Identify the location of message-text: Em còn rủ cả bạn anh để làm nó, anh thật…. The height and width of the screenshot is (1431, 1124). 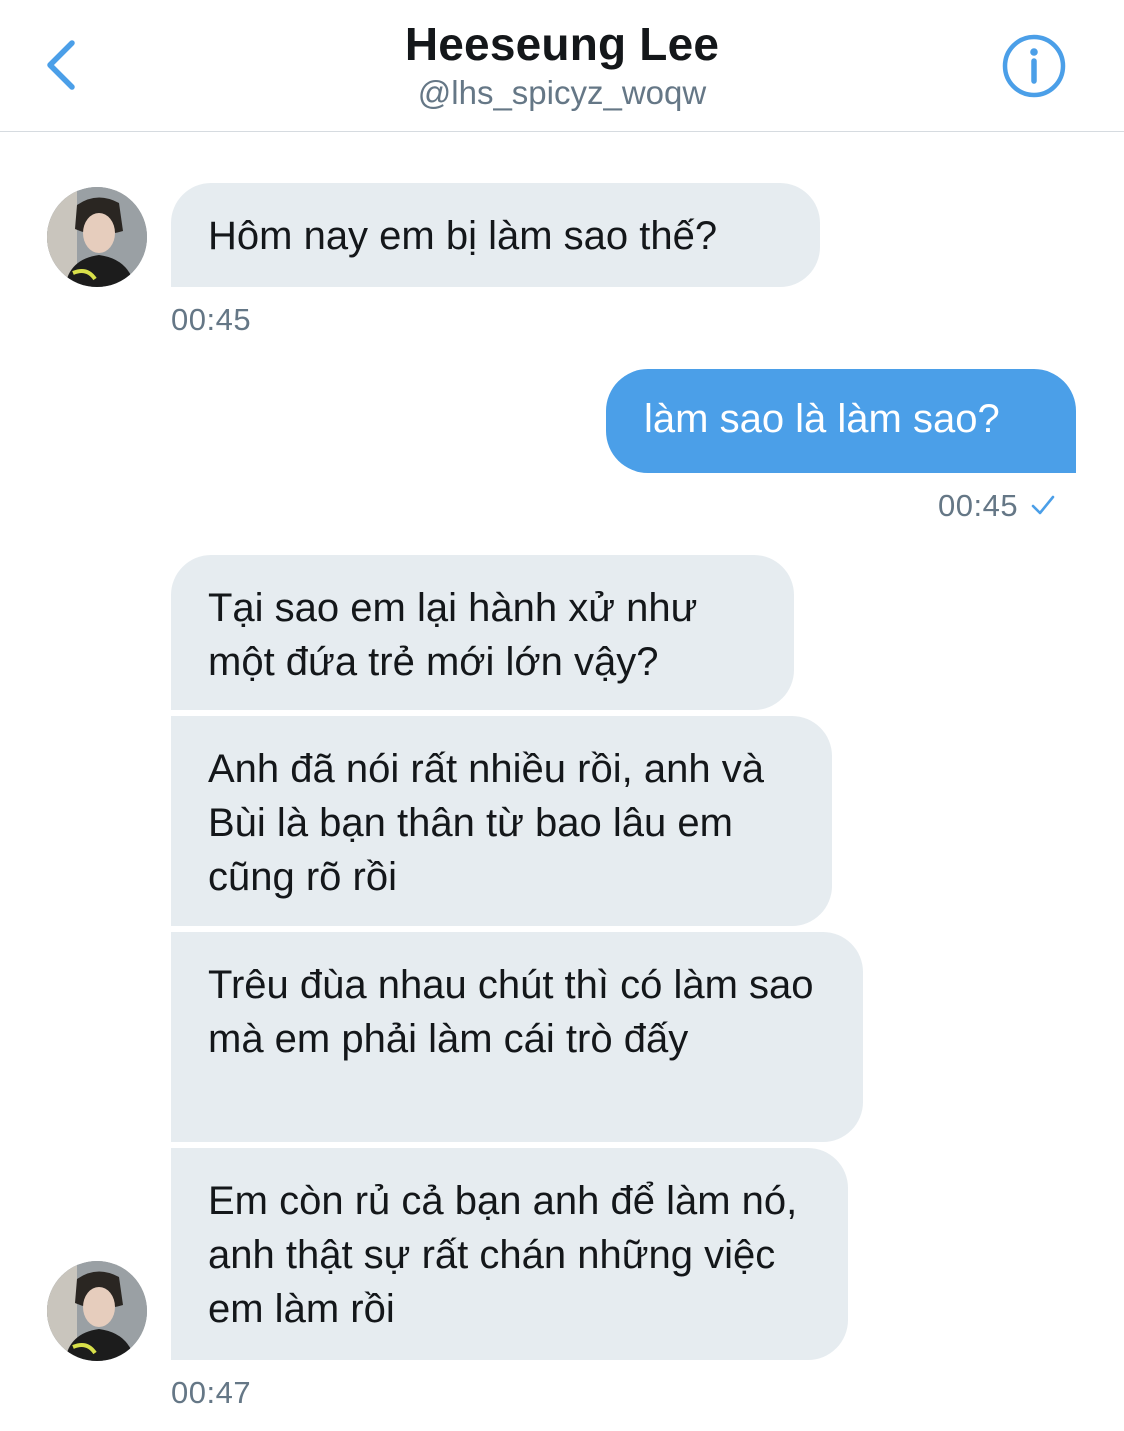
(503, 1255).